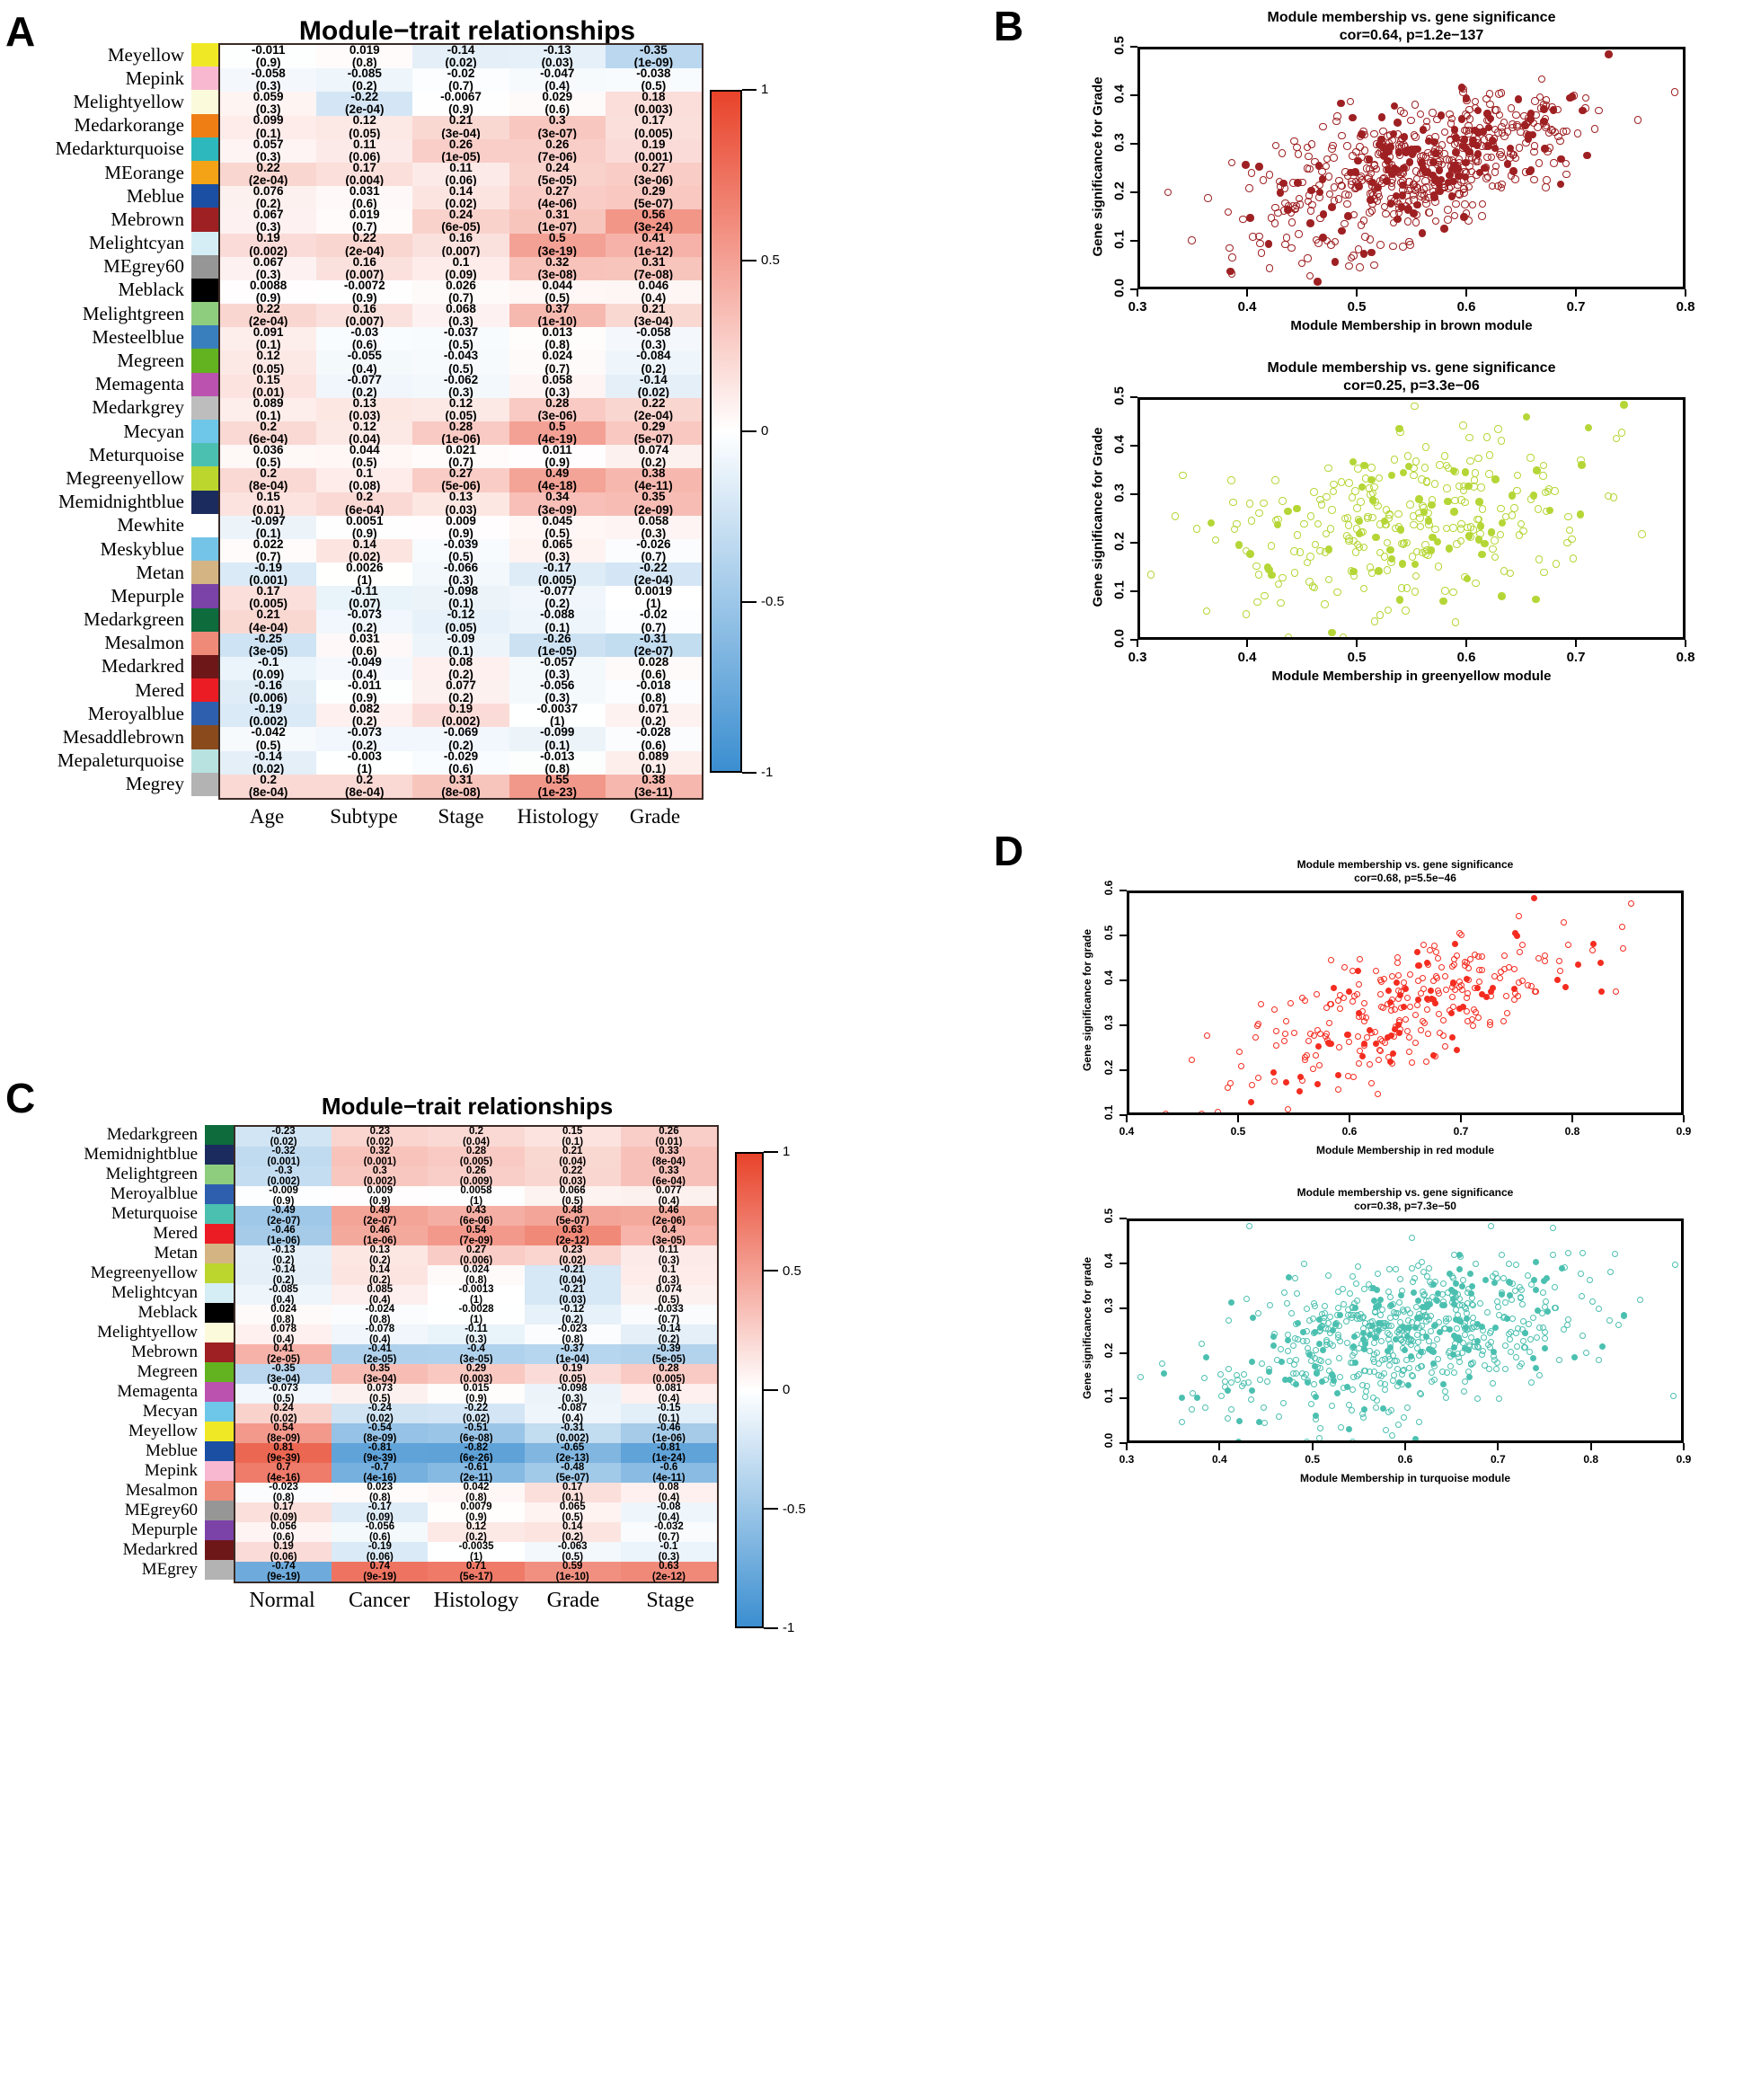  Describe the element at coordinates (283, 1571) in the screenshot. I see `heatmap-cell: -0.74 (9e-19)` at that location.